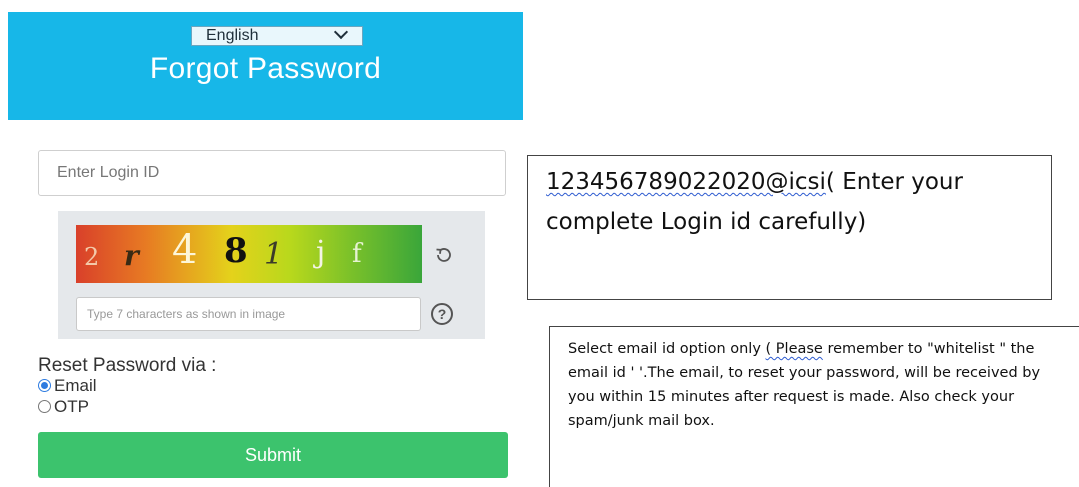 The width and height of the screenshot is (1079, 487). What do you see at coordinates (442, 314) in the screenshot?
I see `help-icon: ?` at bounding box center [442, 314].